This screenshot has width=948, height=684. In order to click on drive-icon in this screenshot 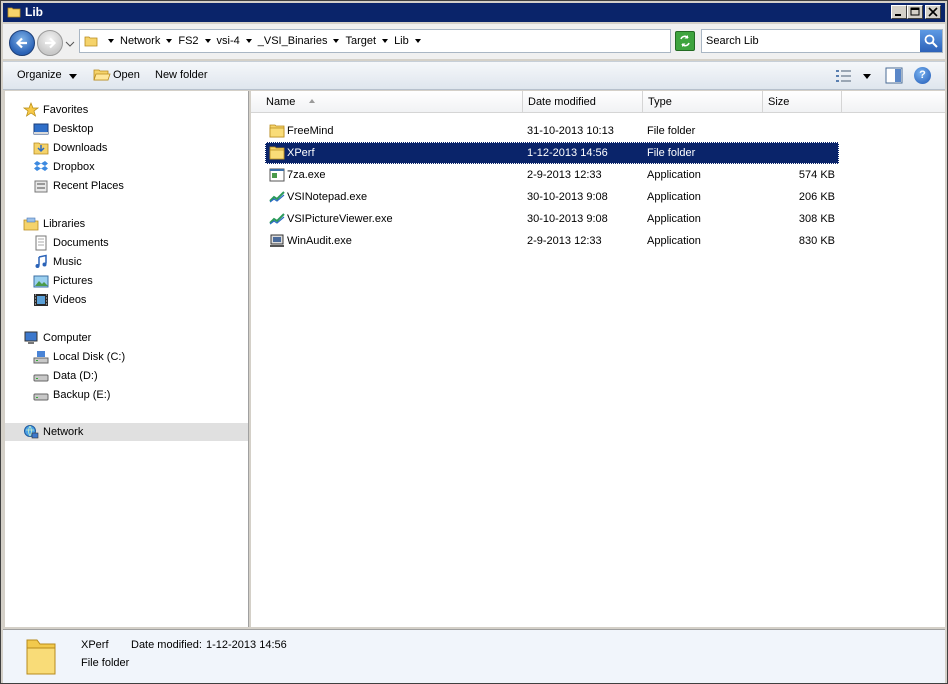, I will do `click(41, 395)`.